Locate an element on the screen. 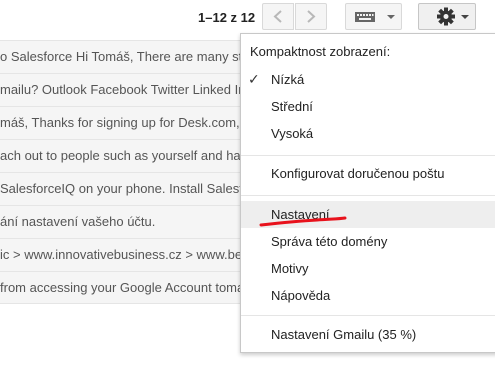 This screenshot has height=365, width=495. configure-inbox-item: Konfigurovat doručenou poštu is located at coordinates (368, 173).